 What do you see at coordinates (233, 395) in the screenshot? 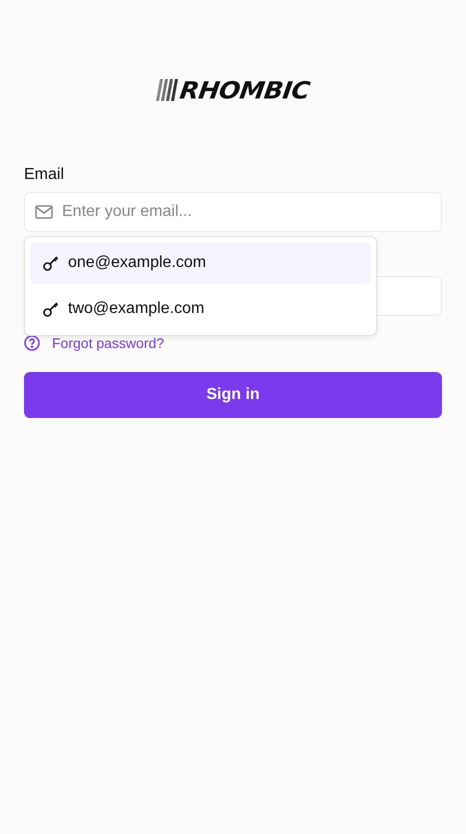
I see `sign-in-button: Sign in` at bounding box center [233, 395].